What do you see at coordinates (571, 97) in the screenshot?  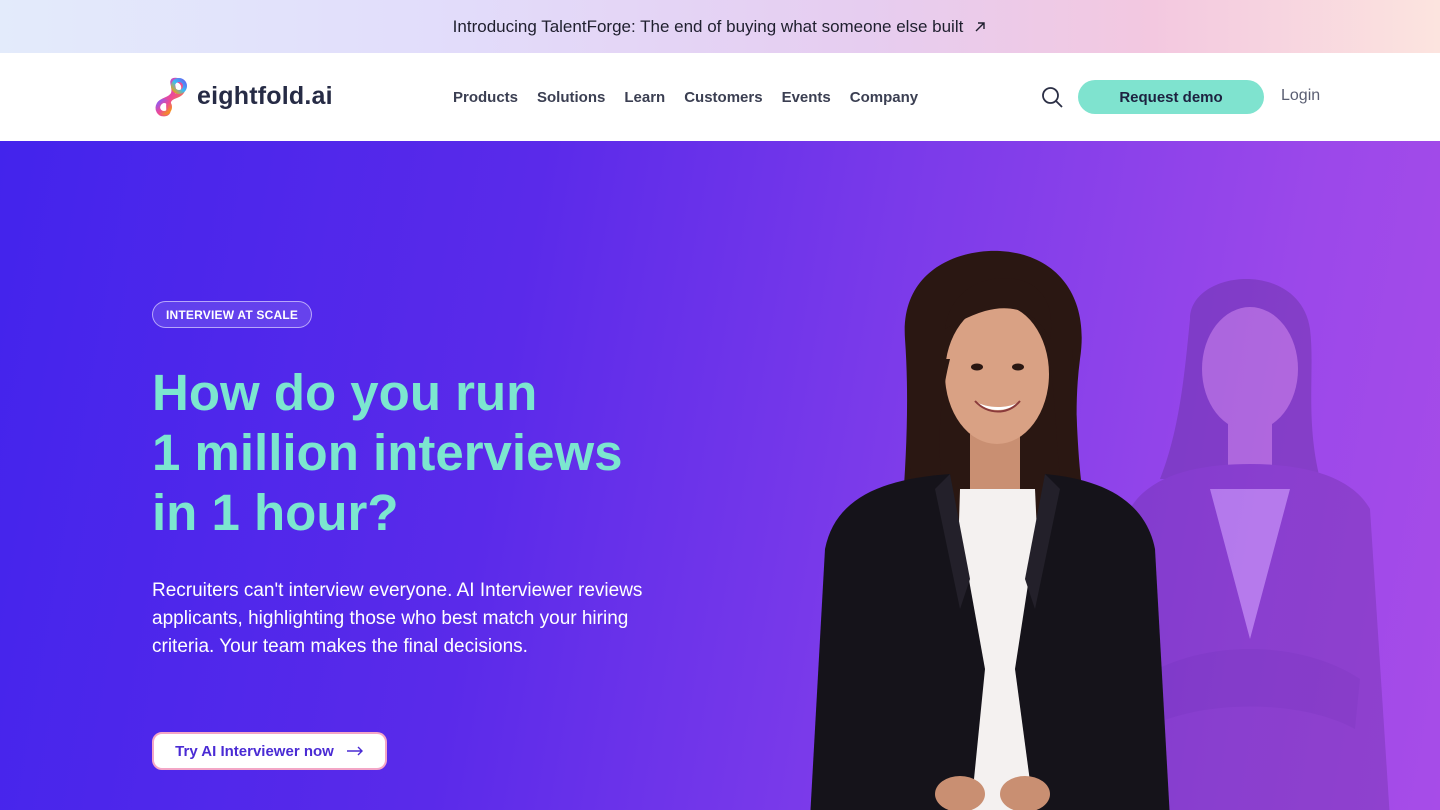 I see `nav-solutions: Solutions` at bounding box center [571, 97].